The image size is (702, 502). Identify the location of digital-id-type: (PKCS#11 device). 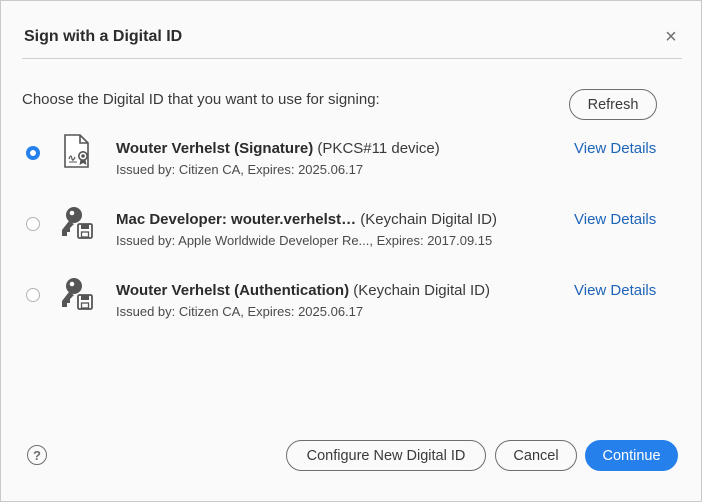
(376, 148).